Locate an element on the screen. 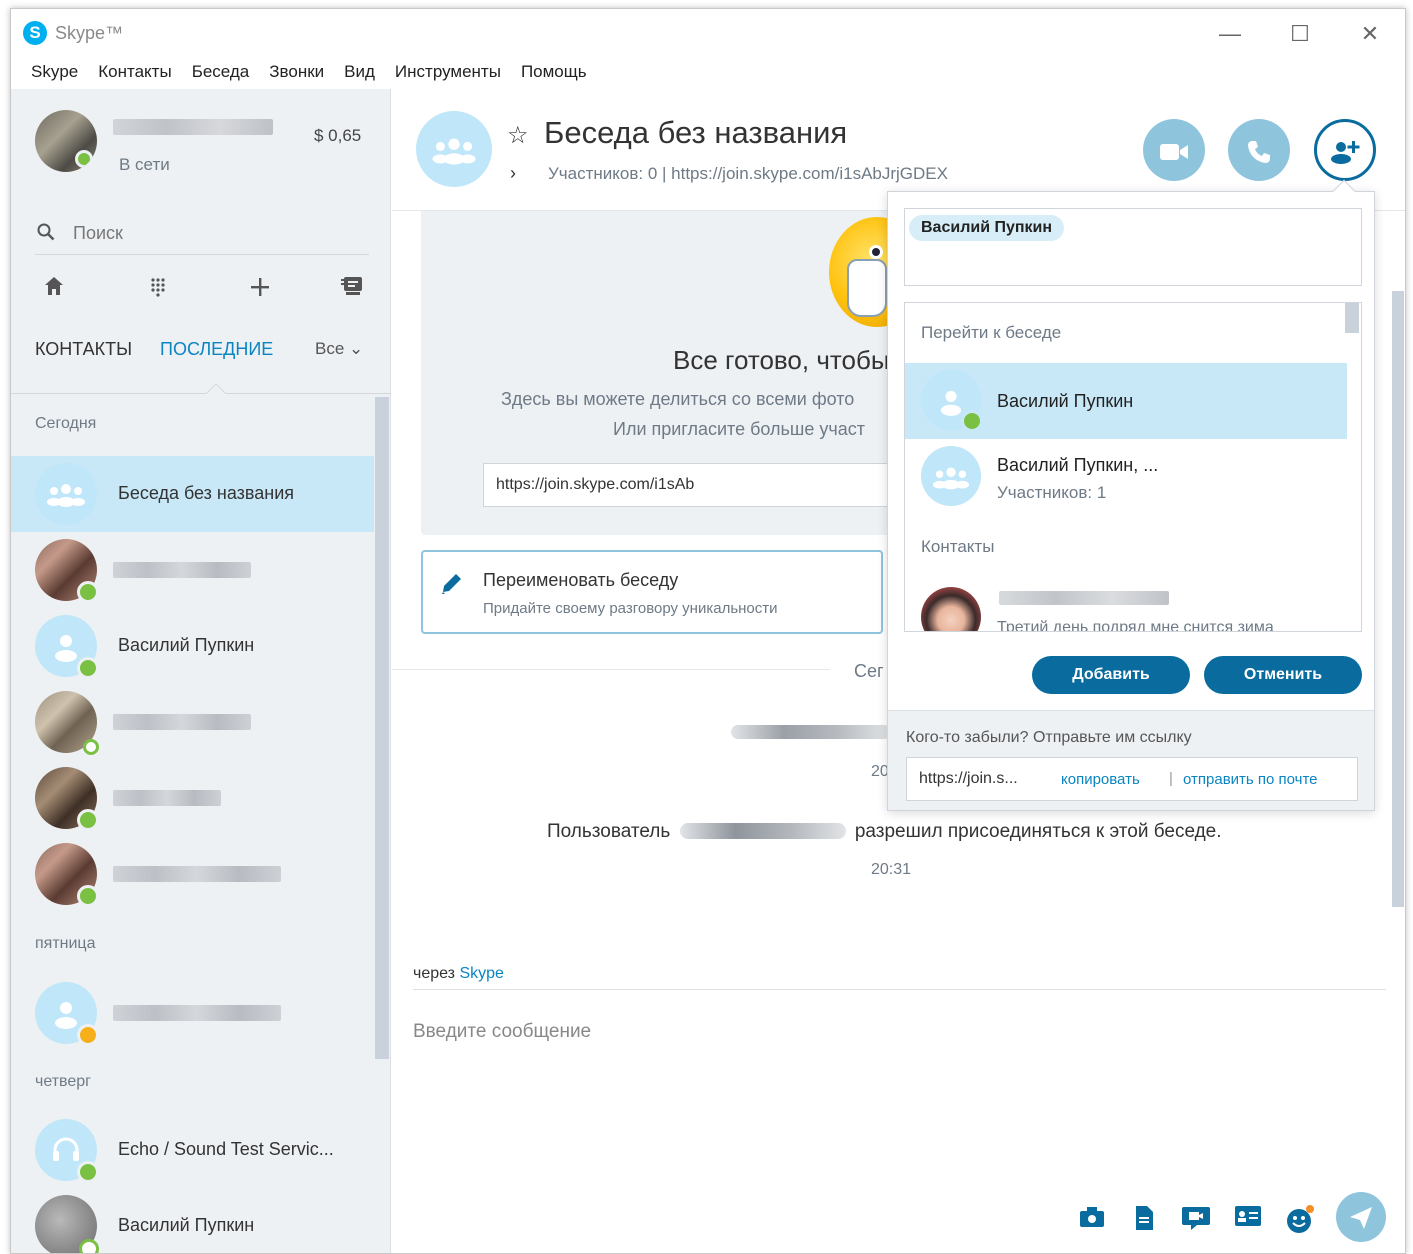 The image size is (1413, 1254). section-contacts: Контакты is located at coordinates (958, 546).